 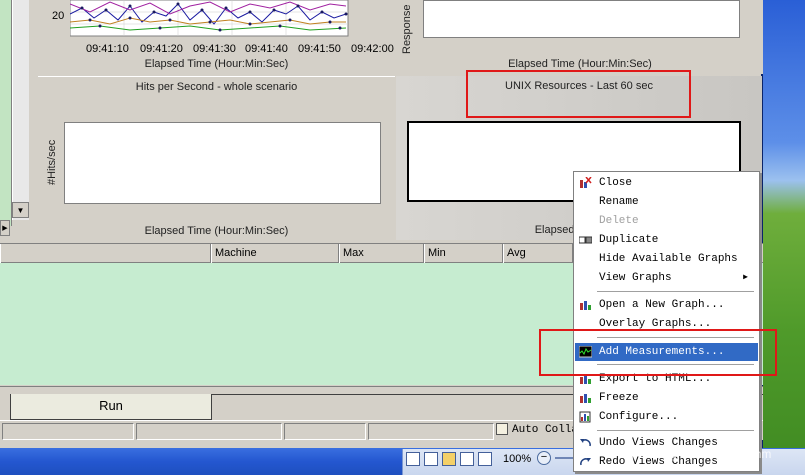 What do you see at coordinates (578, 94) in the screenshot?
I see `annotation-highlight-unix-title` at bounding box center [578, 94].